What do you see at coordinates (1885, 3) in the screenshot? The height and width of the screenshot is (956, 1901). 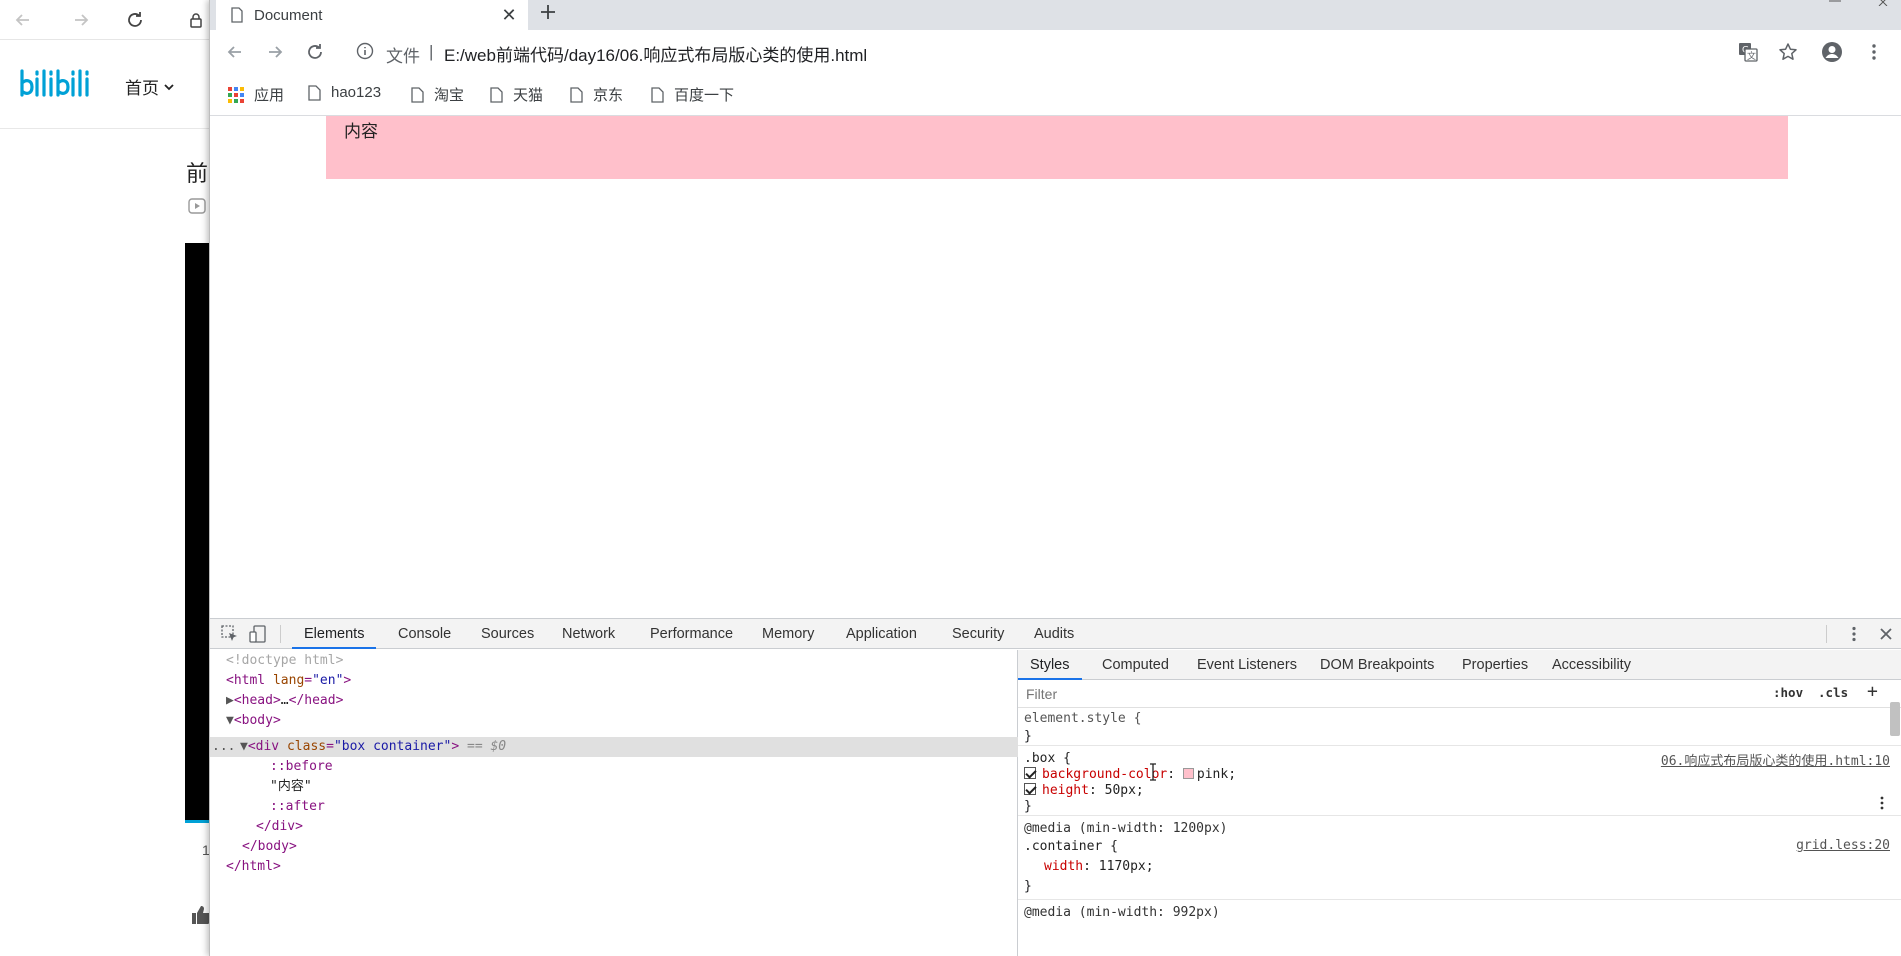 I see `close-window-icon` at bounding box center [1885, 3].